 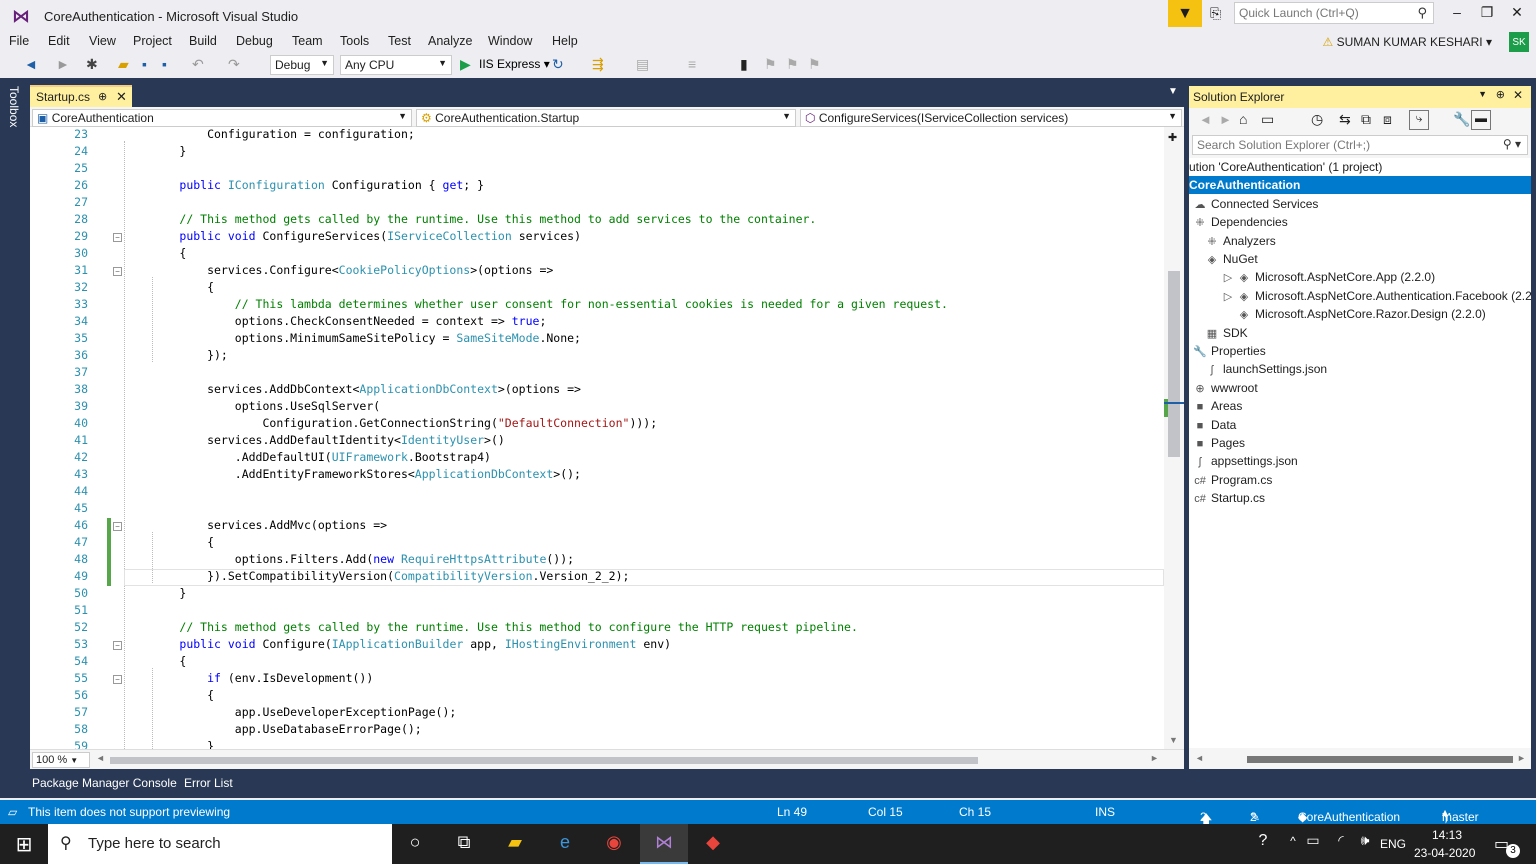 I want to click on dock-icon: ▬, so click(x=1481, y=120).